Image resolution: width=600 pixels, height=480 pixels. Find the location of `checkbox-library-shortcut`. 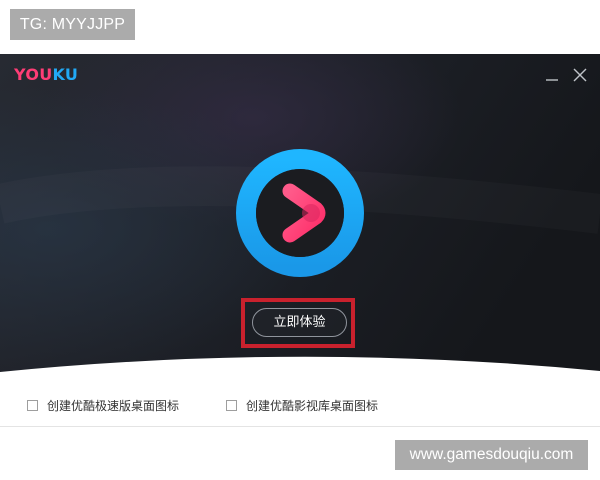

checkbox-library-shortcut is located at coordinates (231, 405).